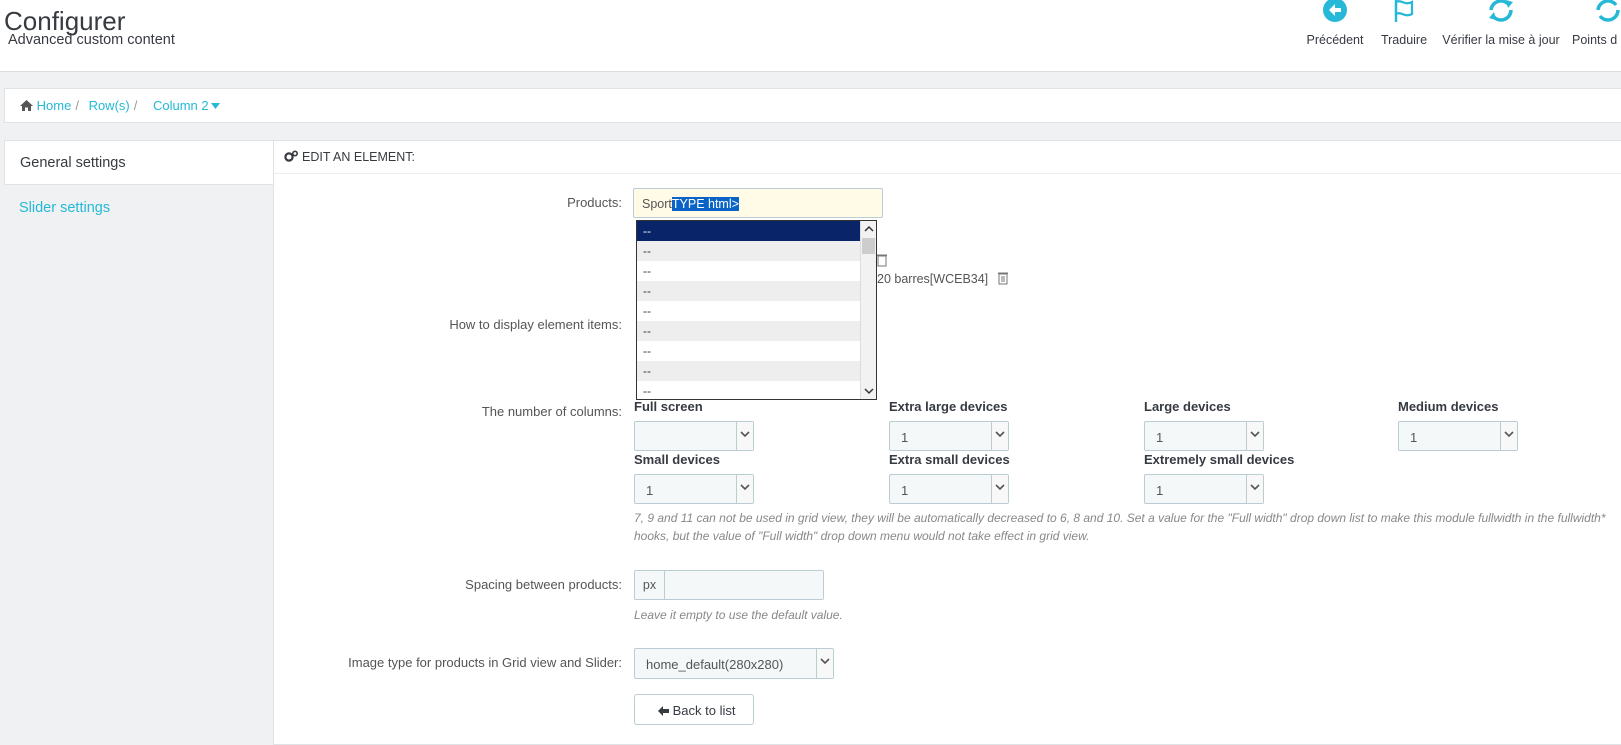 This screenshot has width=1621, height=745. I want to click on cogs-icon, so click(291, 156).